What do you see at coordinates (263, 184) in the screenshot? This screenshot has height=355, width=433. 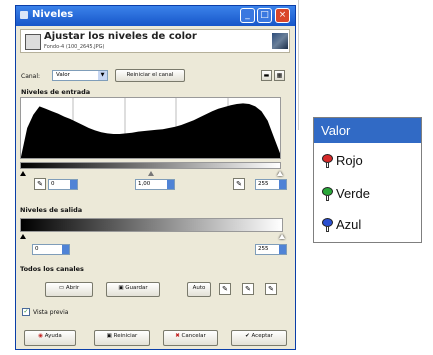 I see `input-white-value: 255` at bounding box center [263, 184].